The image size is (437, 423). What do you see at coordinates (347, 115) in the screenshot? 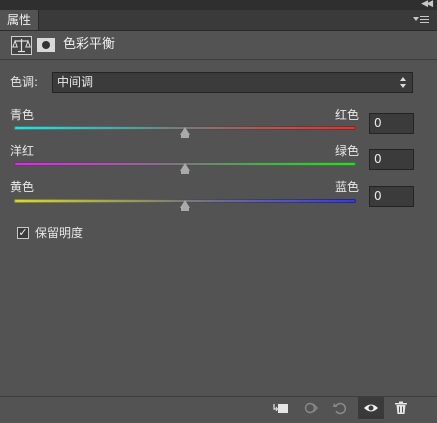
I see `slider-red-label: 红色` at bounding box center [347, 115].